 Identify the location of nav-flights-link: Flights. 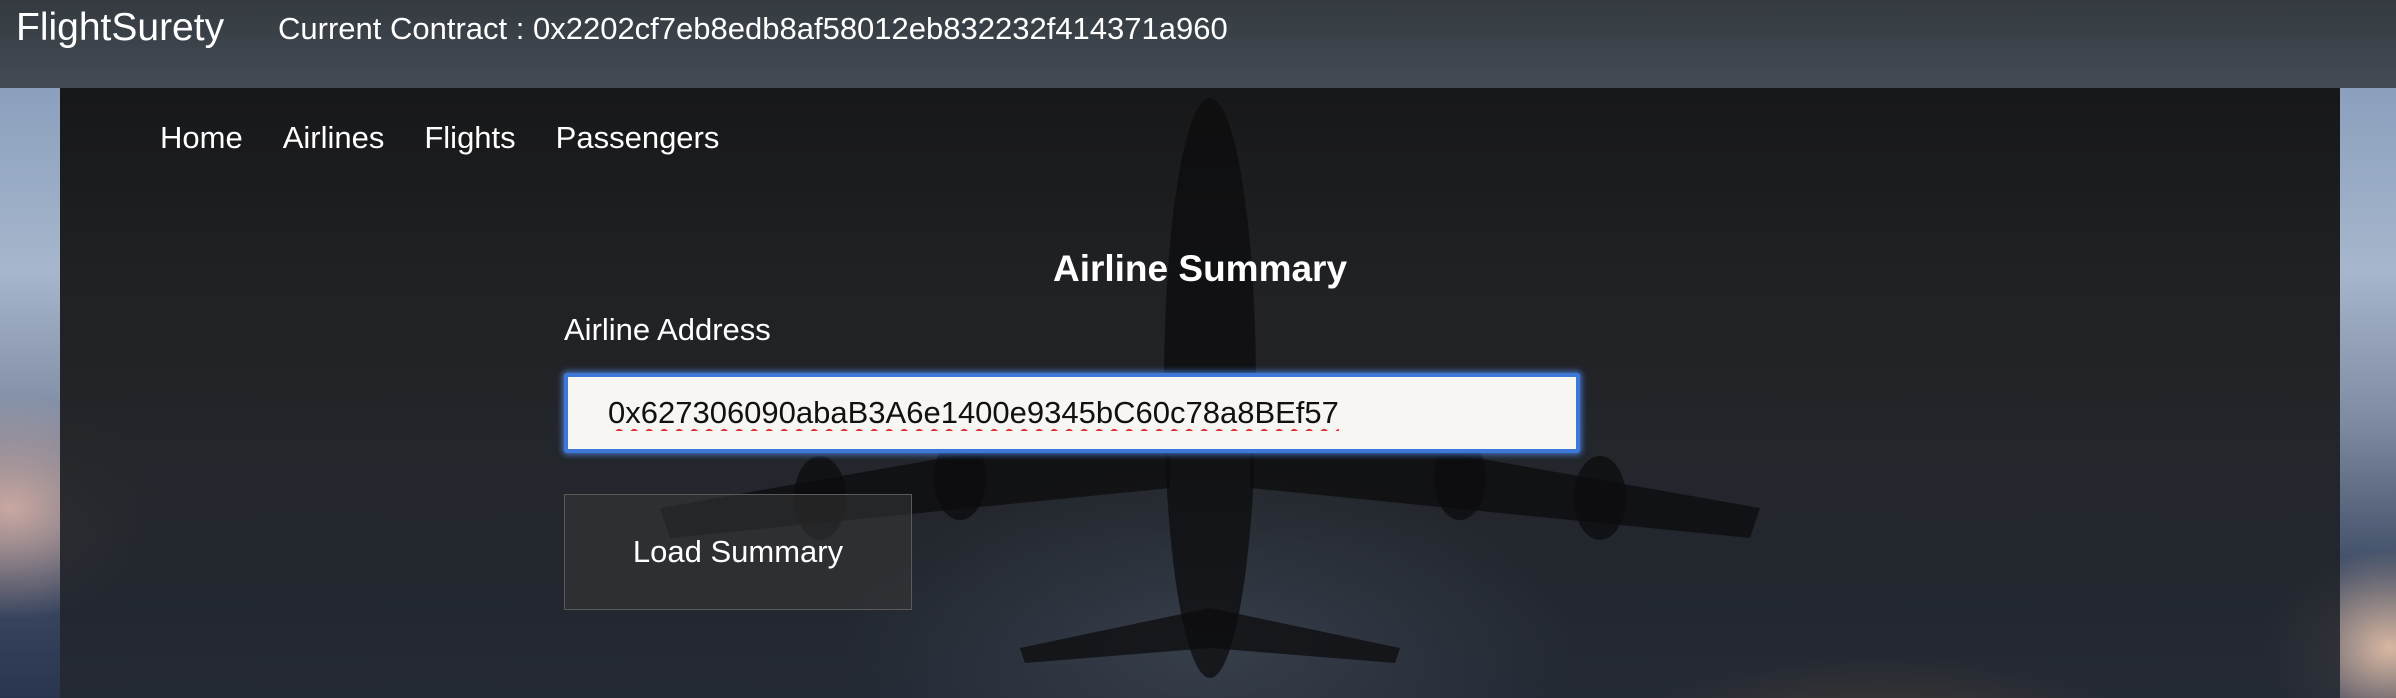
(469, 138).